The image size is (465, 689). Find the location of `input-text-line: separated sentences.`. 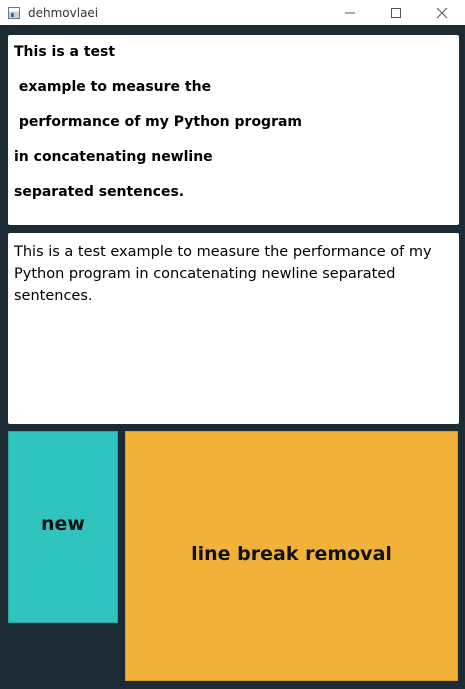

input-text-line: separated sentences. is located at coordinates (99, 192).